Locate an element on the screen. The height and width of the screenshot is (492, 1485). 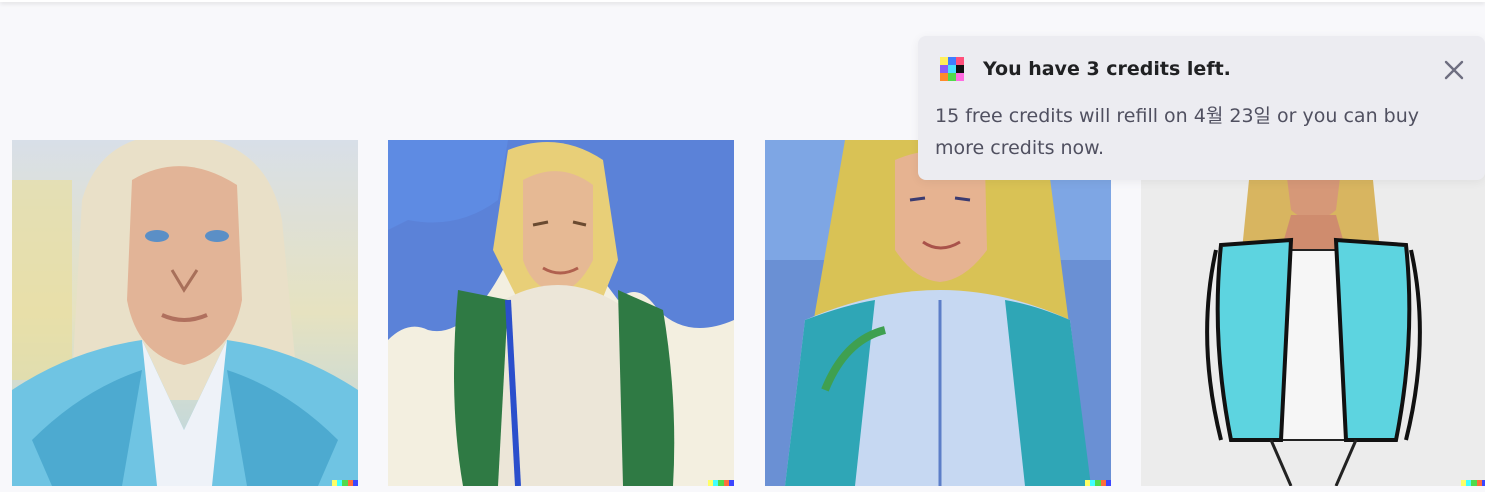
close-icon is located at coordinates (1454, 70).